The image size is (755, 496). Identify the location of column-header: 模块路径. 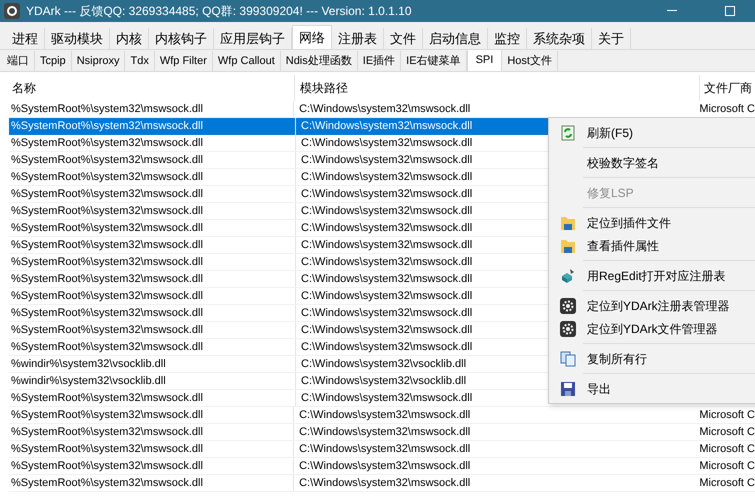
(497, 88).